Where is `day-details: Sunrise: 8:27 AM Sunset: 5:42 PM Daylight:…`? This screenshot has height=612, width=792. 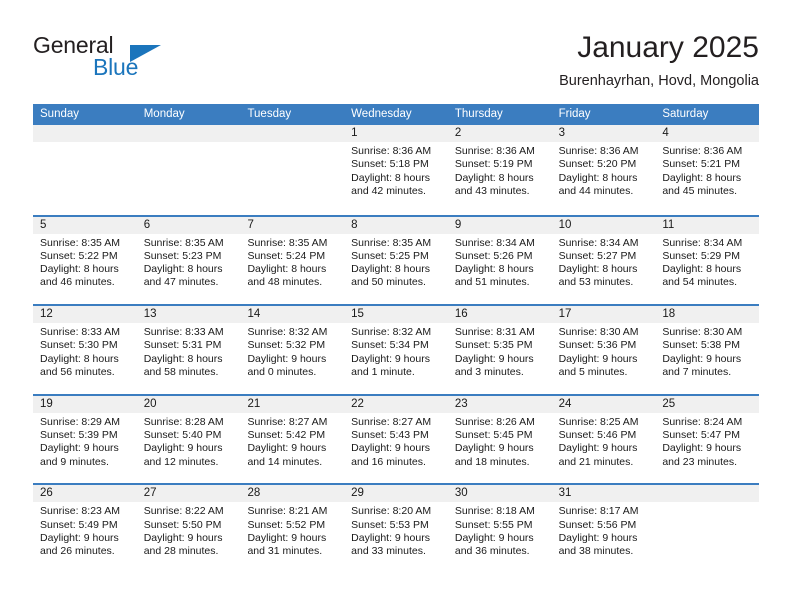 day-details: Sunrise: 8:27 AM Sunset: 5:42 PM Daylight:… is located at coordinates (292, 441).